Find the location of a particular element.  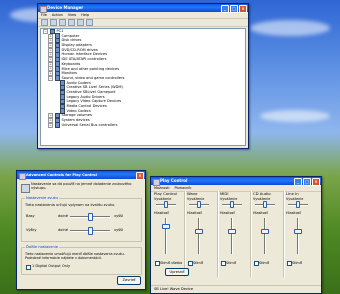

treble-low-label: dolné is located at coordinates (63, 230).